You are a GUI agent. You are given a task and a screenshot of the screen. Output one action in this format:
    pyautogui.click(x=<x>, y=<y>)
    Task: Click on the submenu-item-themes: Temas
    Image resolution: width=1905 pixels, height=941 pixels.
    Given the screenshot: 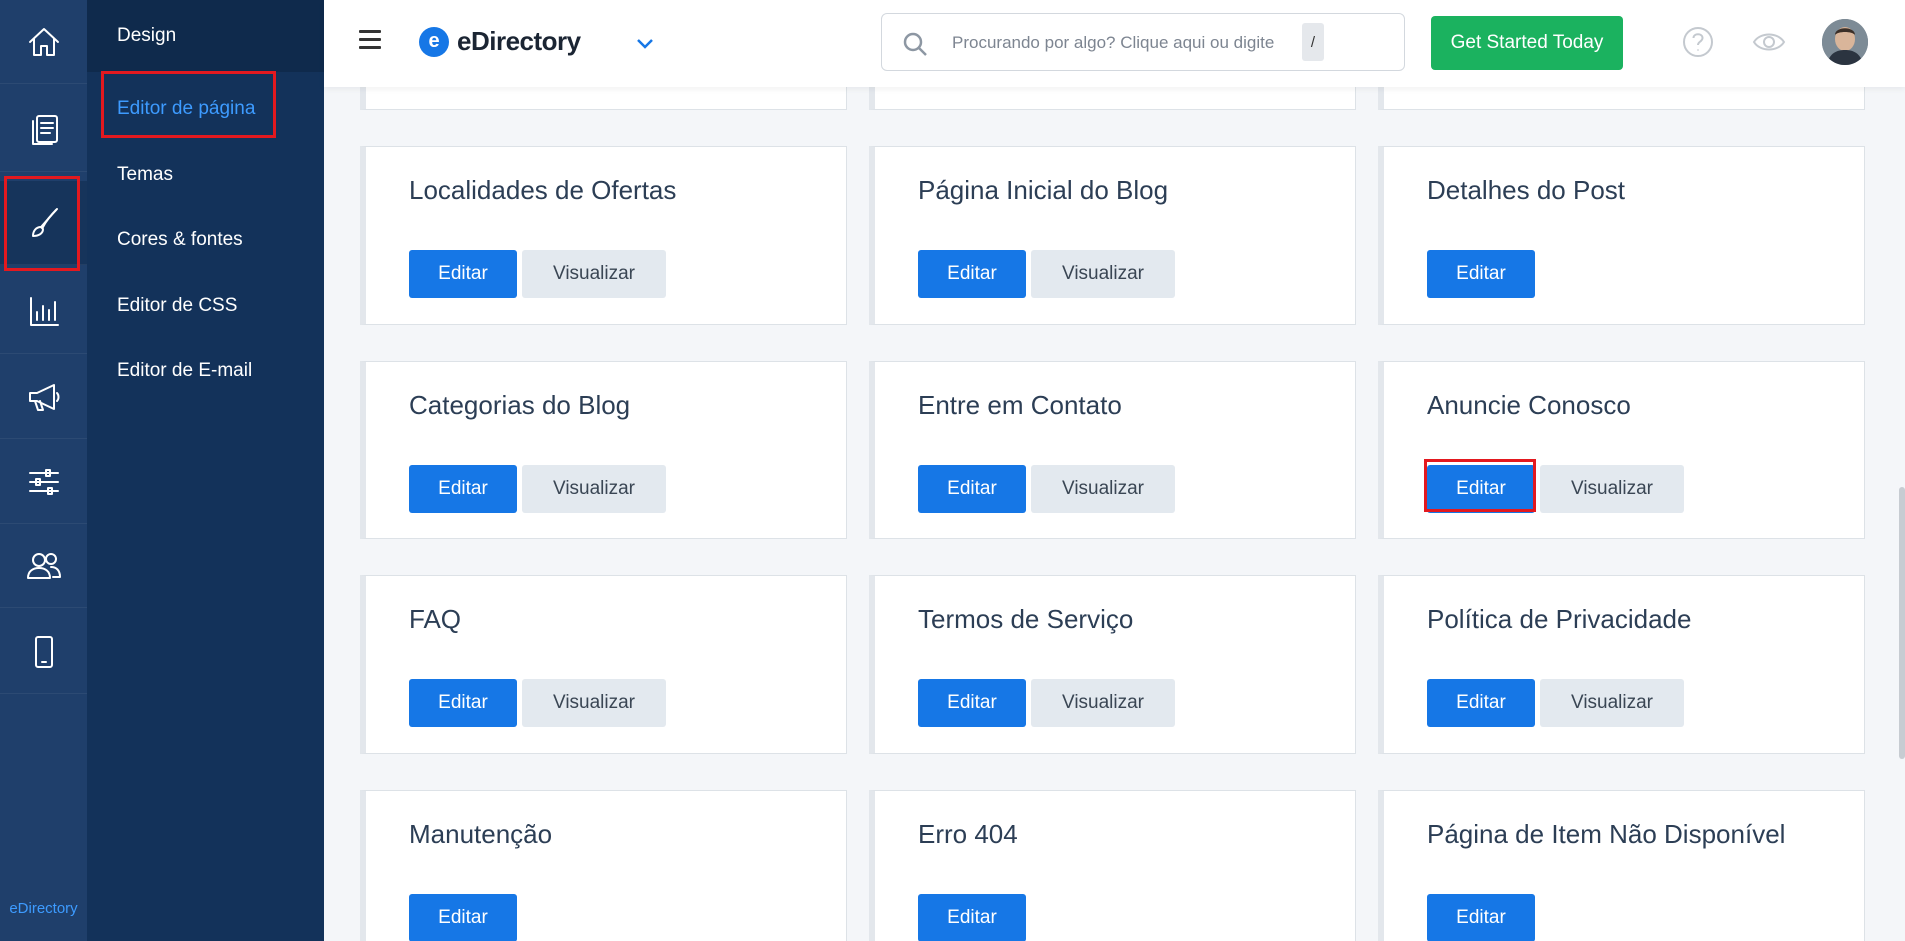 What is the action you would take?
    pyautogui.click(x=145, y=175)
    